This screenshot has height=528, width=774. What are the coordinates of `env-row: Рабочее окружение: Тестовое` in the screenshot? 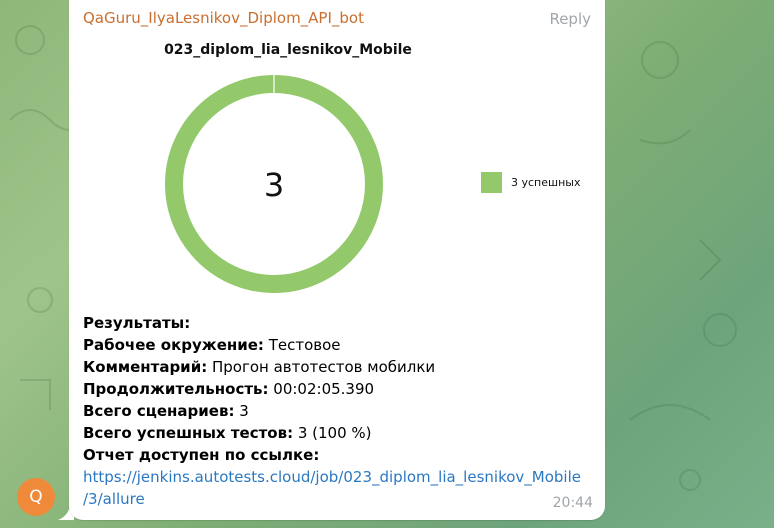 It's located at (339, 345).